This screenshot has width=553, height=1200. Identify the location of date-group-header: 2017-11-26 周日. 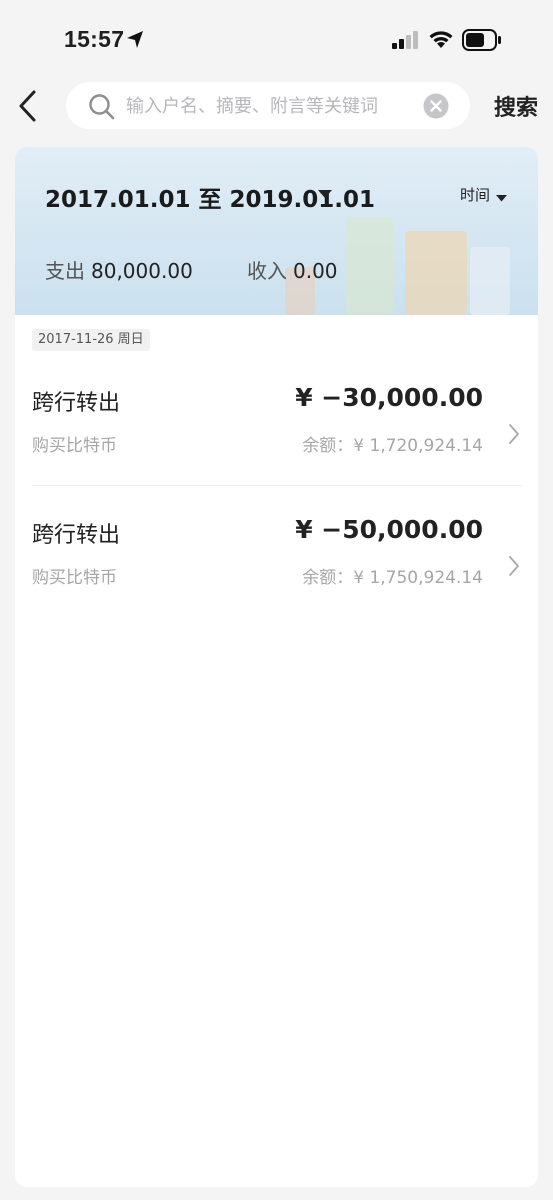
(91, 340).